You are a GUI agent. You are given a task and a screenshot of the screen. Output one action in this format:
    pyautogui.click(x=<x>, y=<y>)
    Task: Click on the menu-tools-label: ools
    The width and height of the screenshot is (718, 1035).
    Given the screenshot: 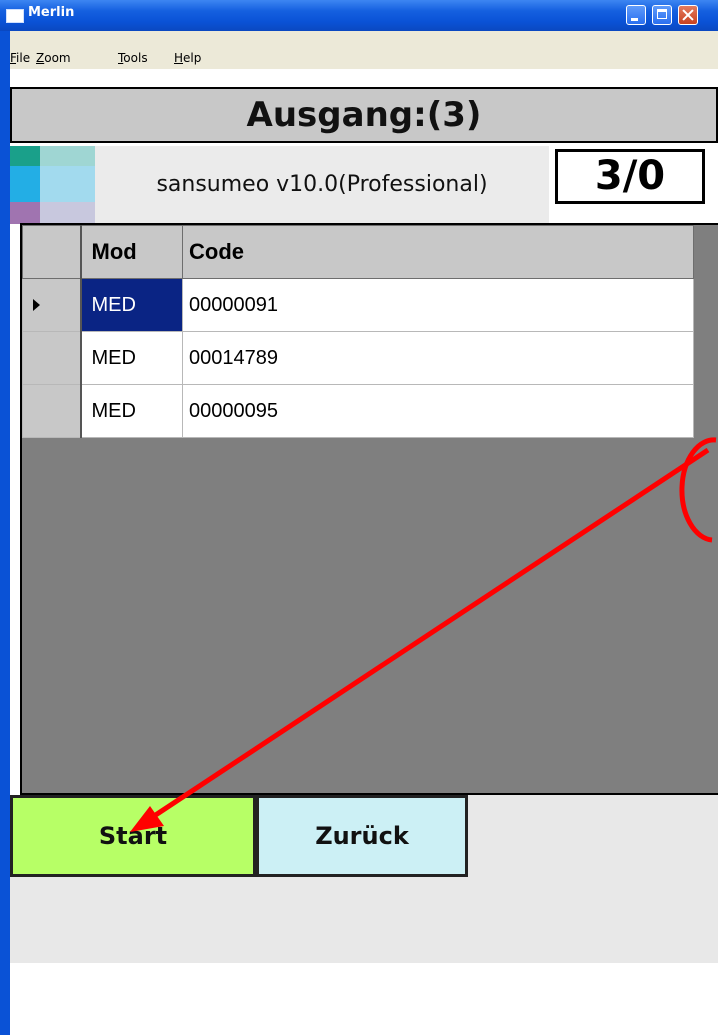 What is the action you would take?
    pyautogui.click(x=135, y=58)
    